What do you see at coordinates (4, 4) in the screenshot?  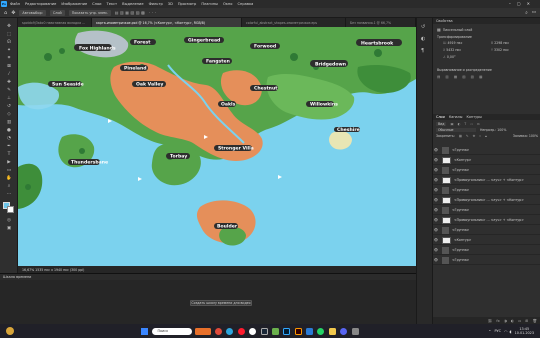 I see `ps-logo-icon: Ps` at bounding box center [4, 4].